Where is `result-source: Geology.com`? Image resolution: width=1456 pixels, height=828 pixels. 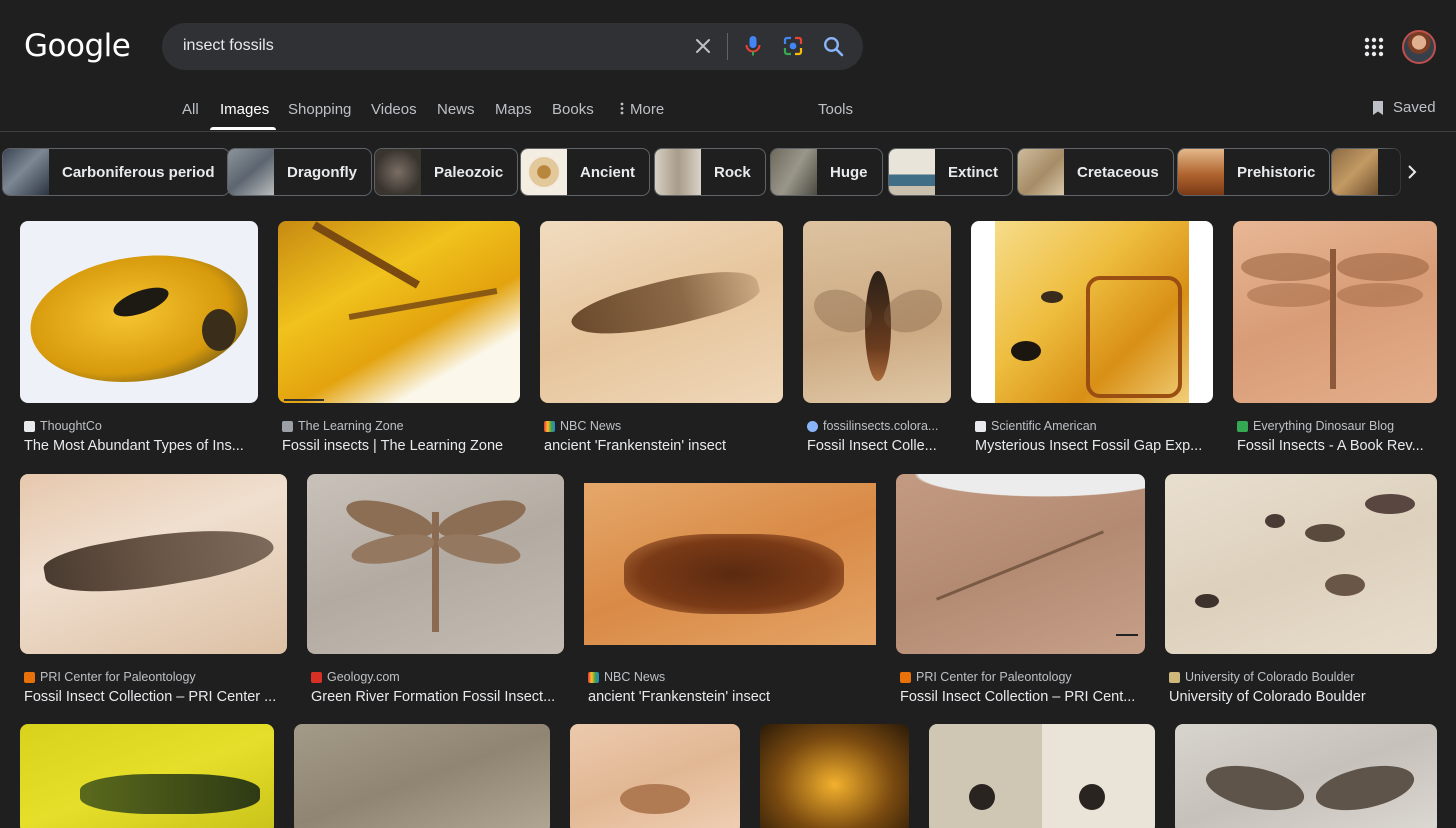 result-source: Geology.com is located at coordinates (355, 677).